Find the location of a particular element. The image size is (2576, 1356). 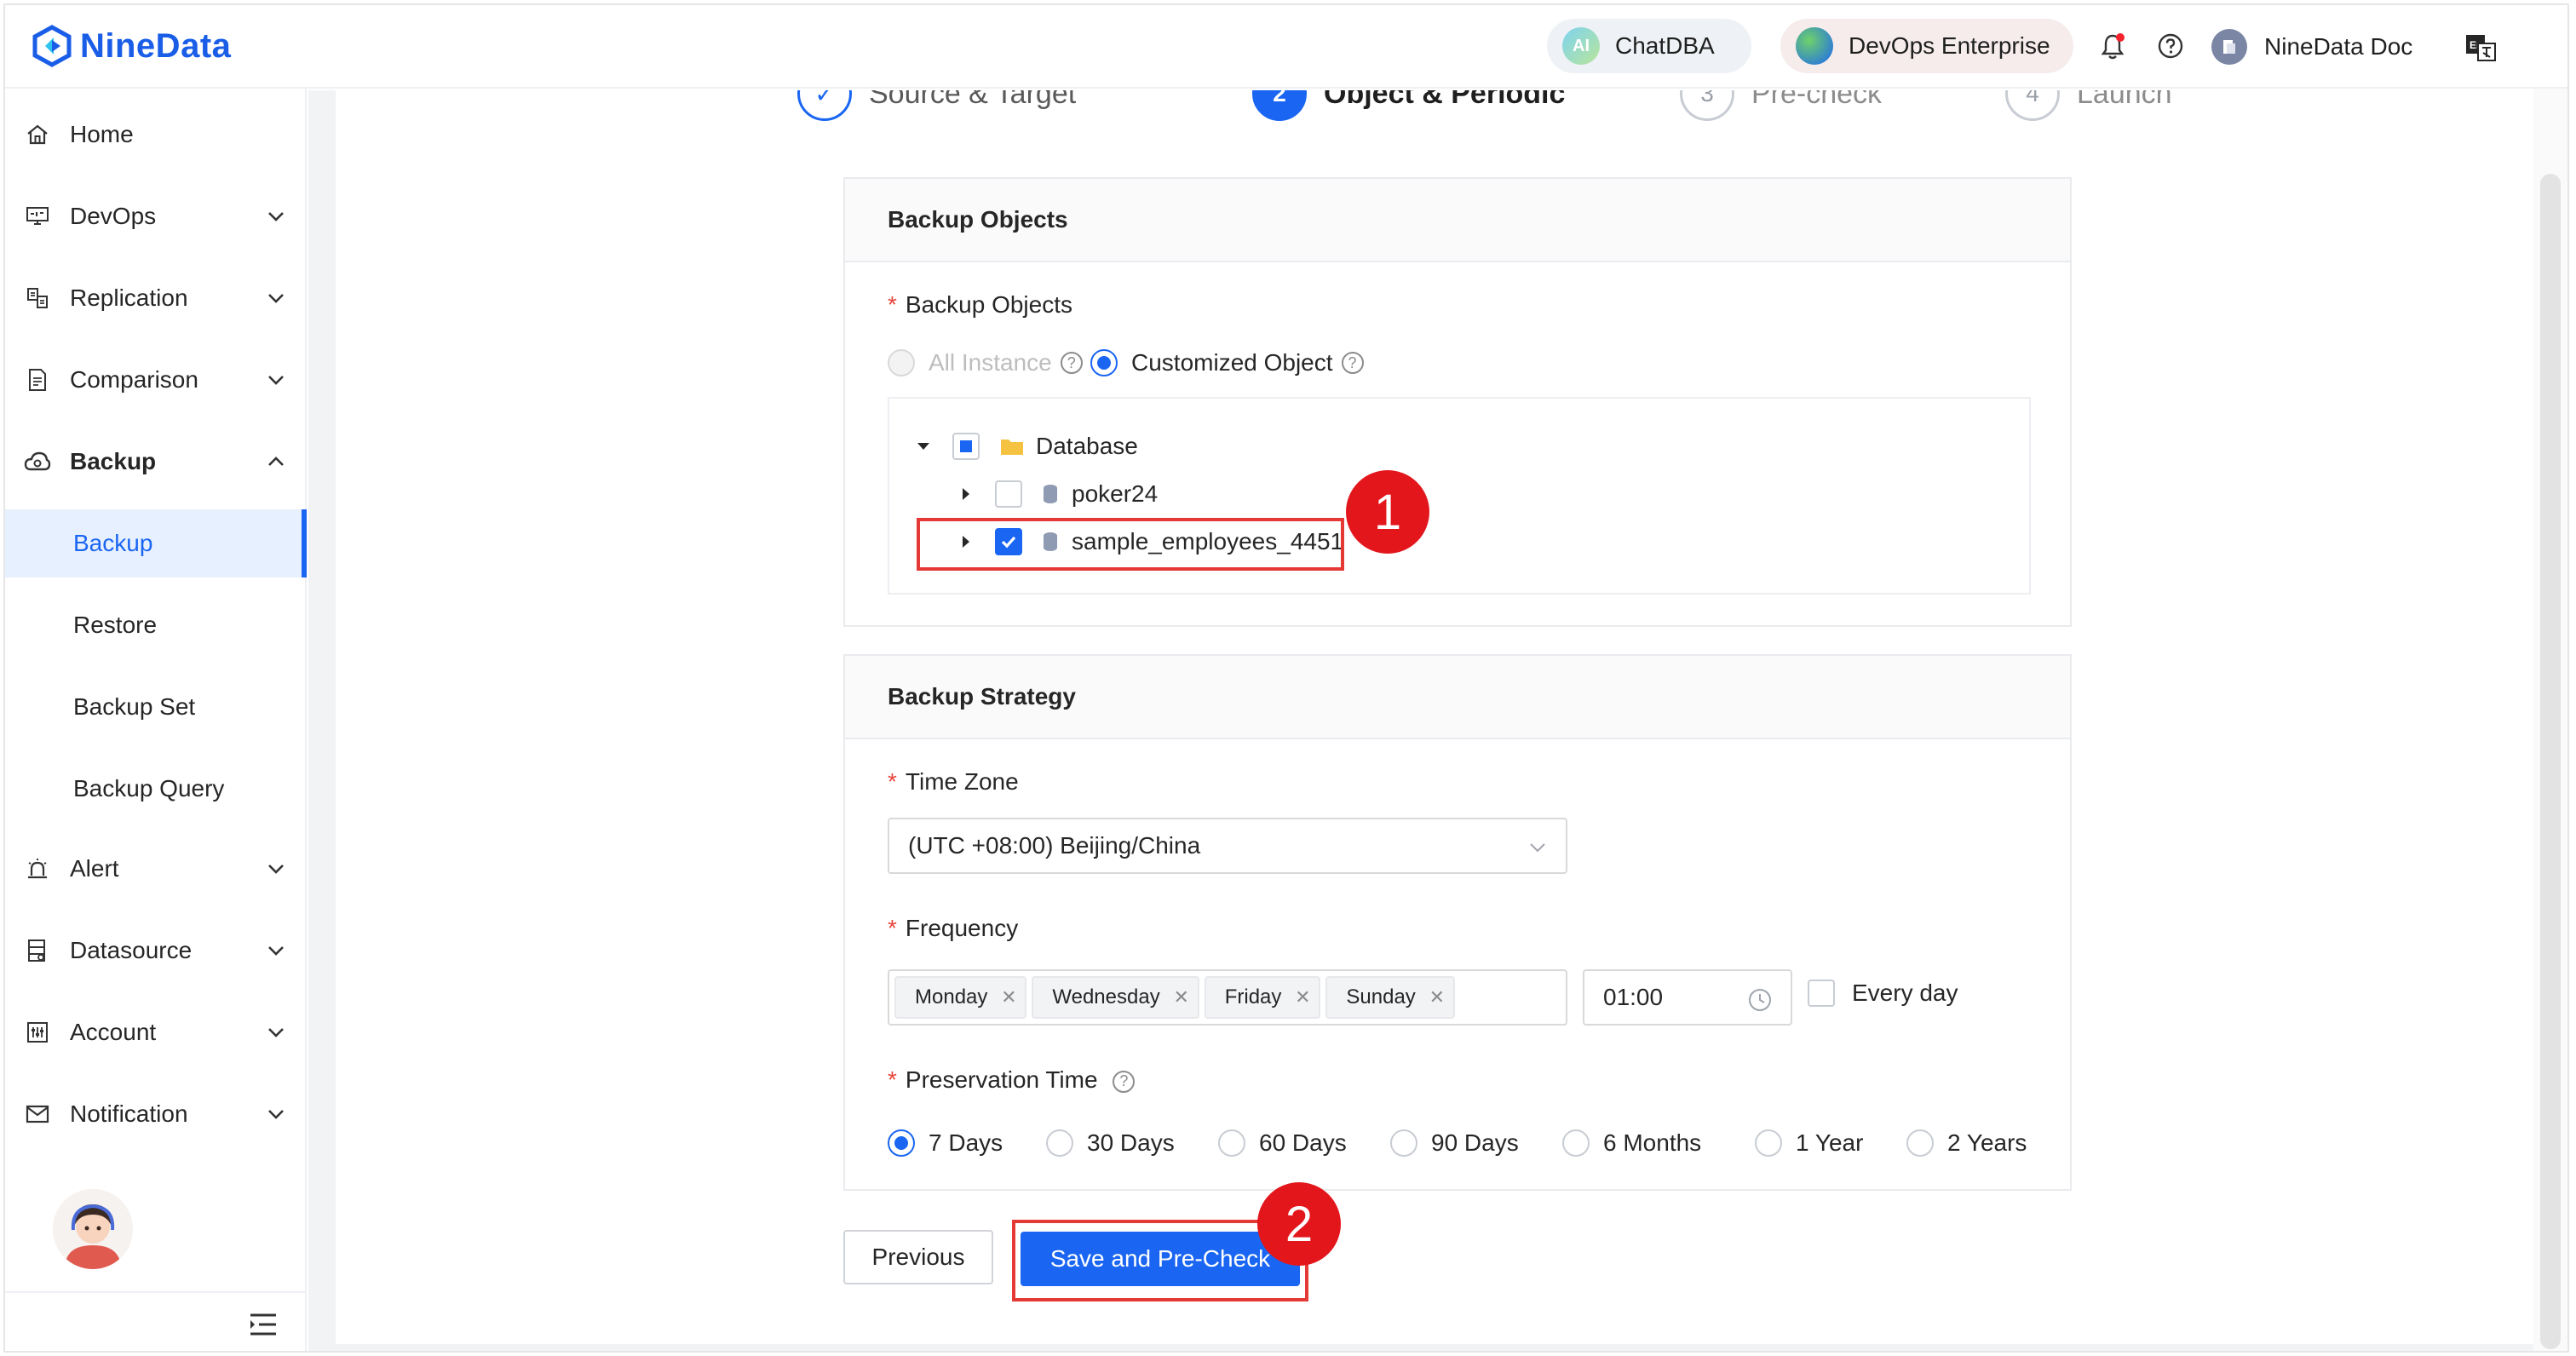

step-label: Pre-check is located at coordinates (1817, 100).